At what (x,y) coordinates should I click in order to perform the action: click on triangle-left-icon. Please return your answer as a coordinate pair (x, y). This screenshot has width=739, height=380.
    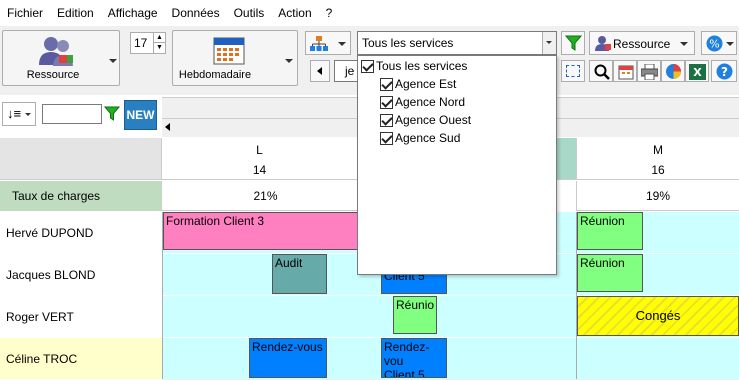
    Looking at the image, I should click on (319, 71).